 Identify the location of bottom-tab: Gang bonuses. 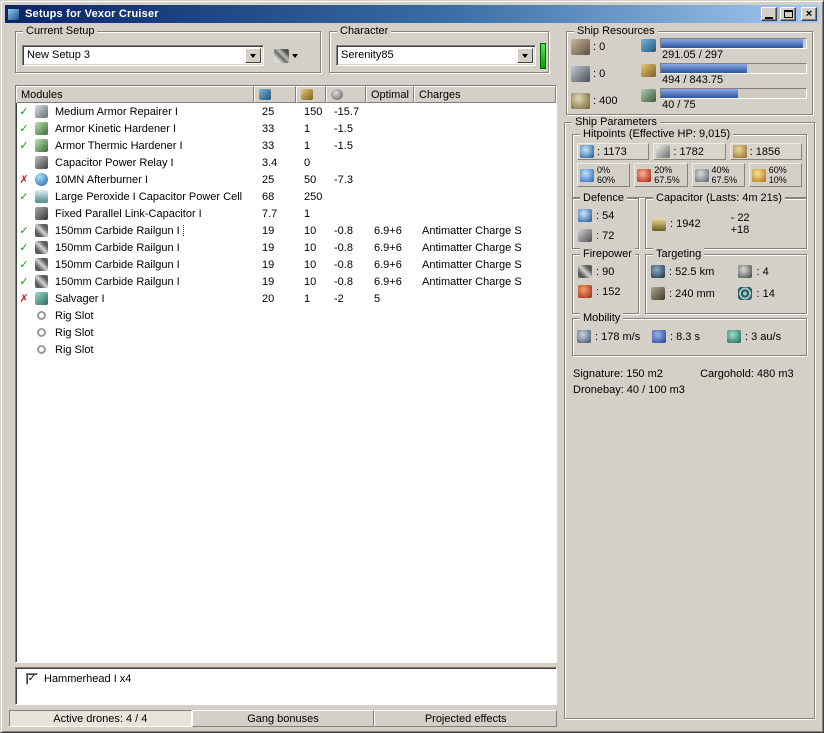
(283, 718).